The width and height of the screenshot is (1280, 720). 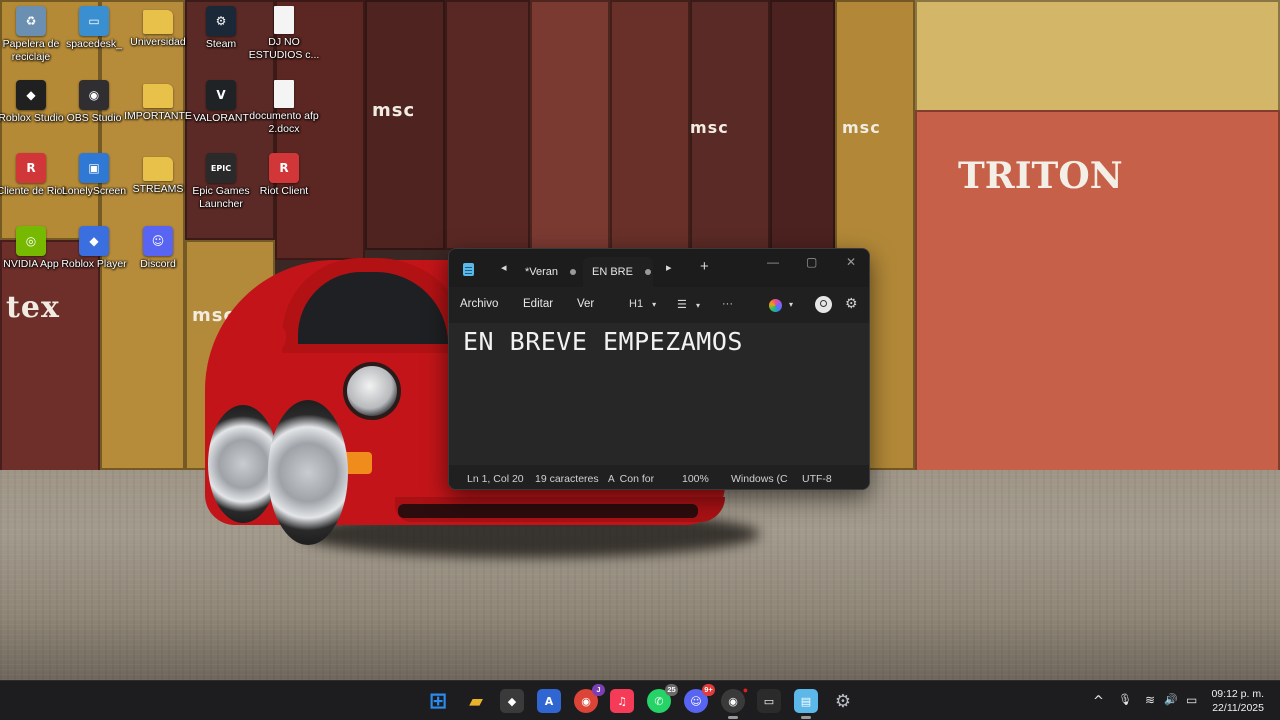 What do you see at coordinates (598, 690) in the screenshot?
I see `notification-badge: J` at bounding box center [598, 690].